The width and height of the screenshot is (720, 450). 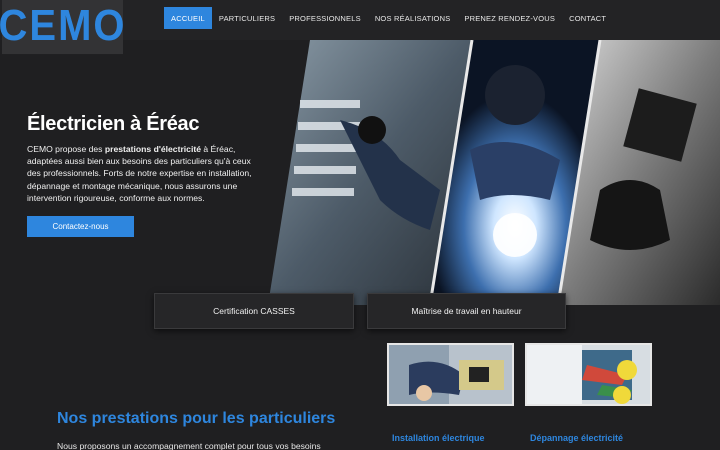 I want to click on services-title: Nos prestations pour les particuliers, so click(x=196, y=418).